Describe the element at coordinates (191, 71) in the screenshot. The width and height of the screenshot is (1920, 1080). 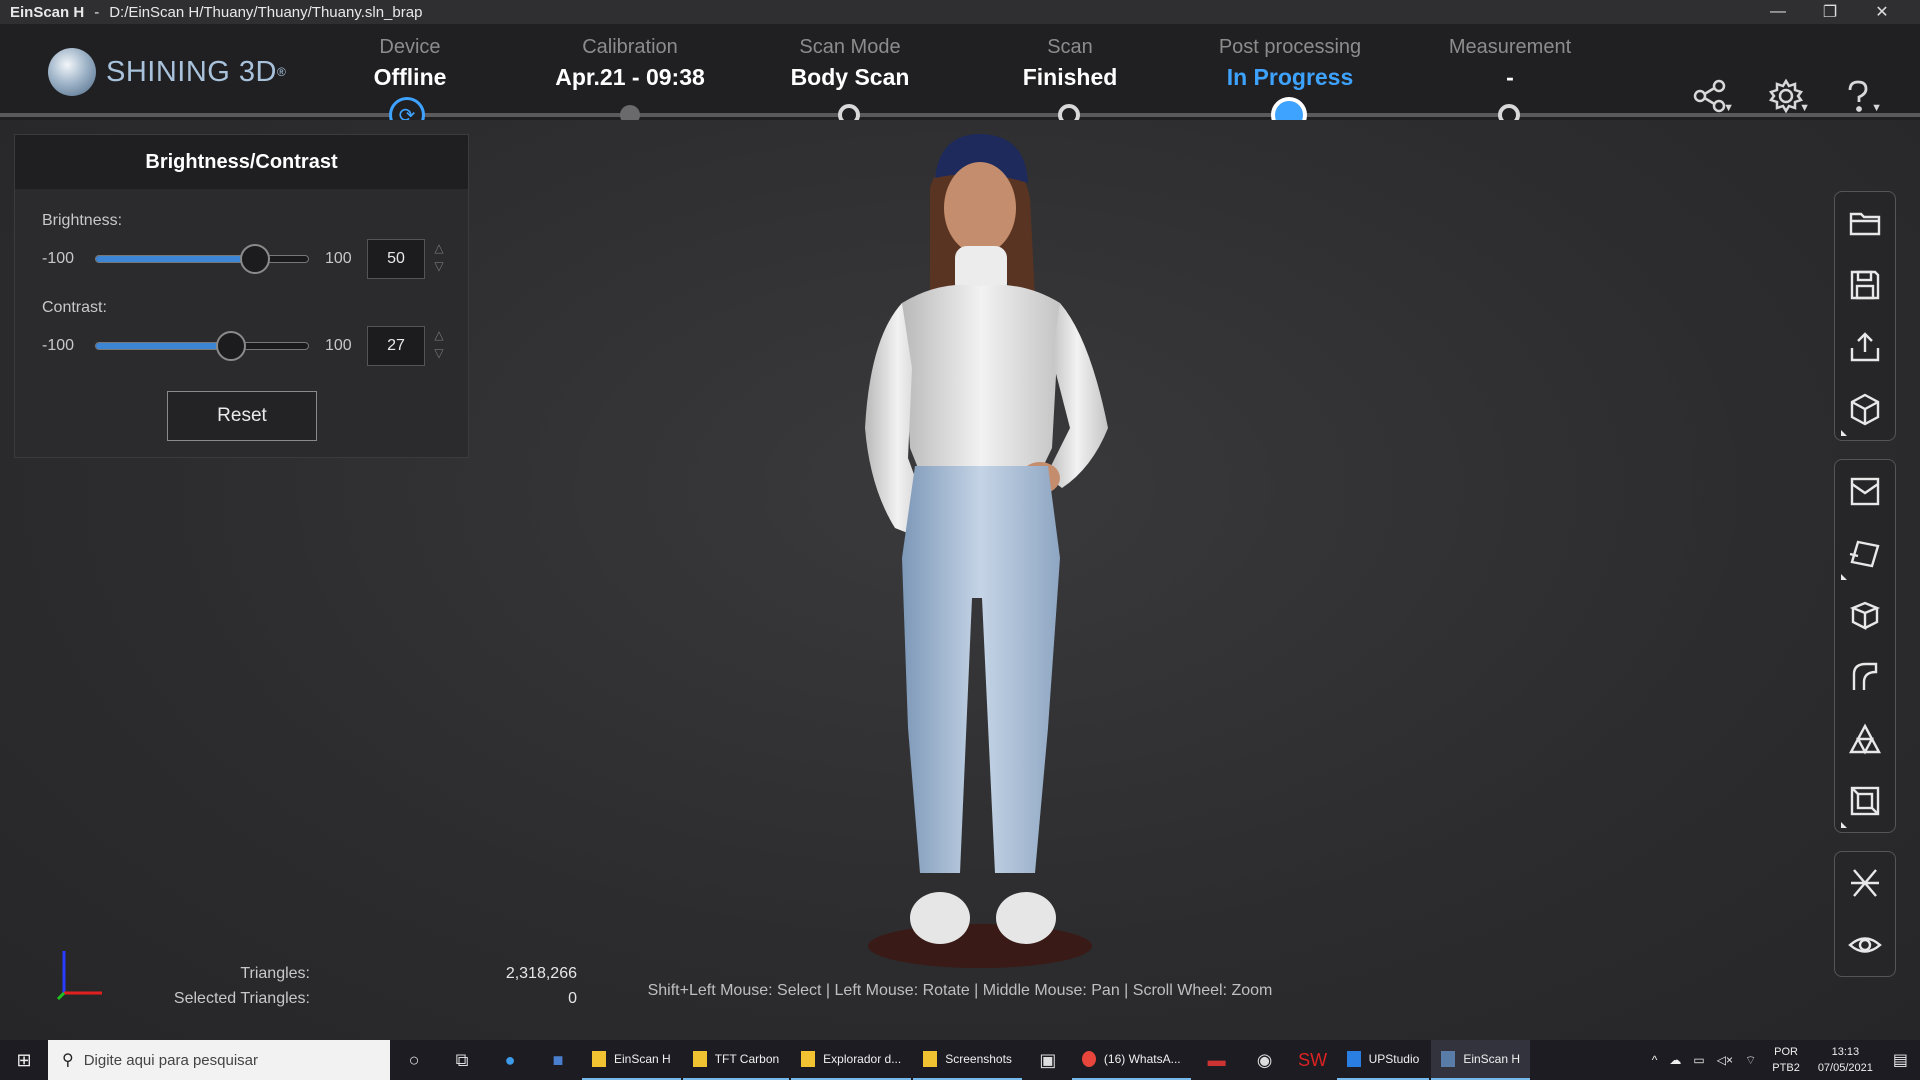
I see `logo-text: SHINING 3D` at that location.